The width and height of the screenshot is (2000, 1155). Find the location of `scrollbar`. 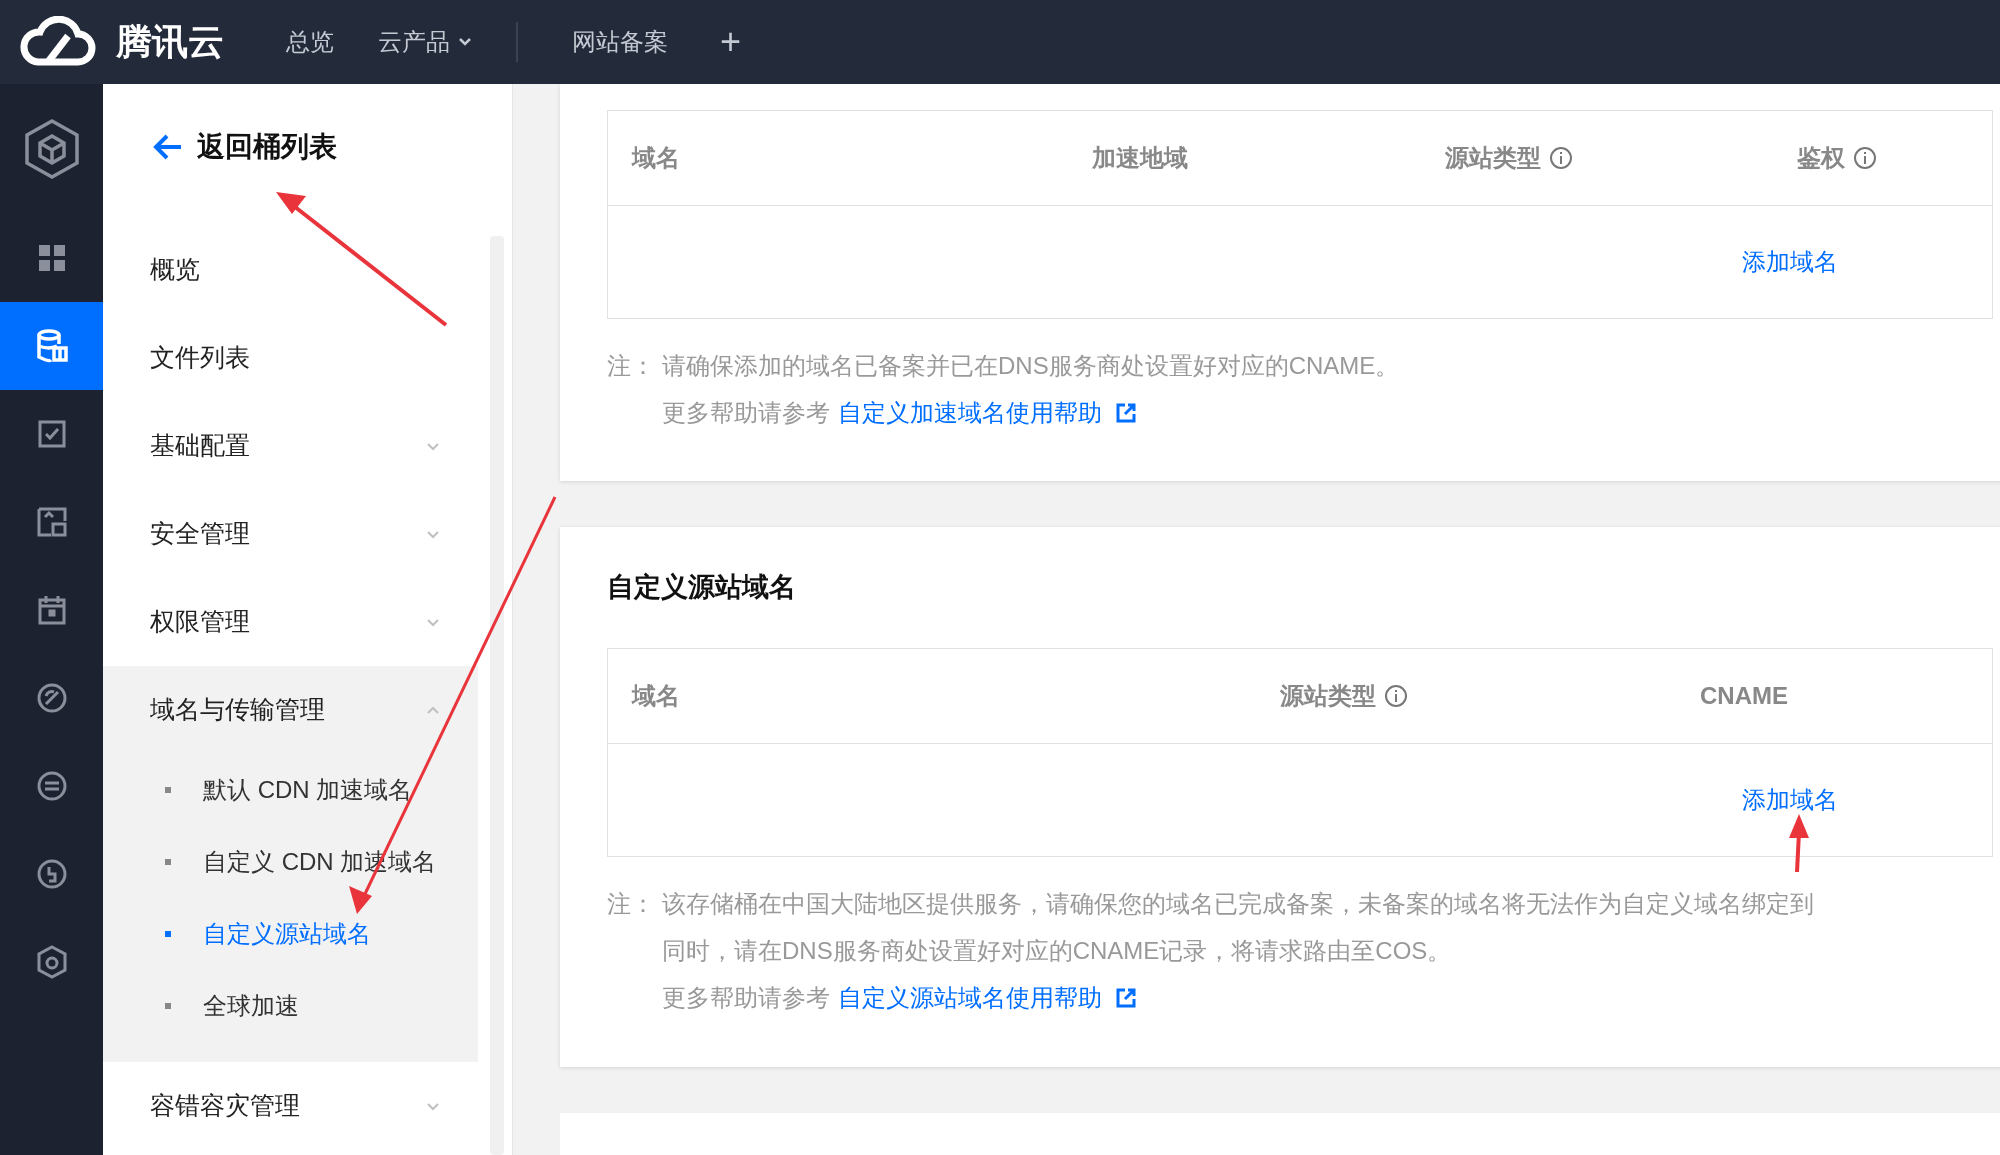

scrollbar is located at coordinates (497, 695).